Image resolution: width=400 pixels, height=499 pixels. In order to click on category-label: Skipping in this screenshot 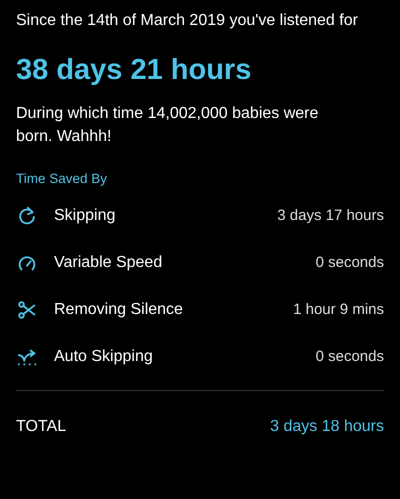, I will do `click(85, 215)`.